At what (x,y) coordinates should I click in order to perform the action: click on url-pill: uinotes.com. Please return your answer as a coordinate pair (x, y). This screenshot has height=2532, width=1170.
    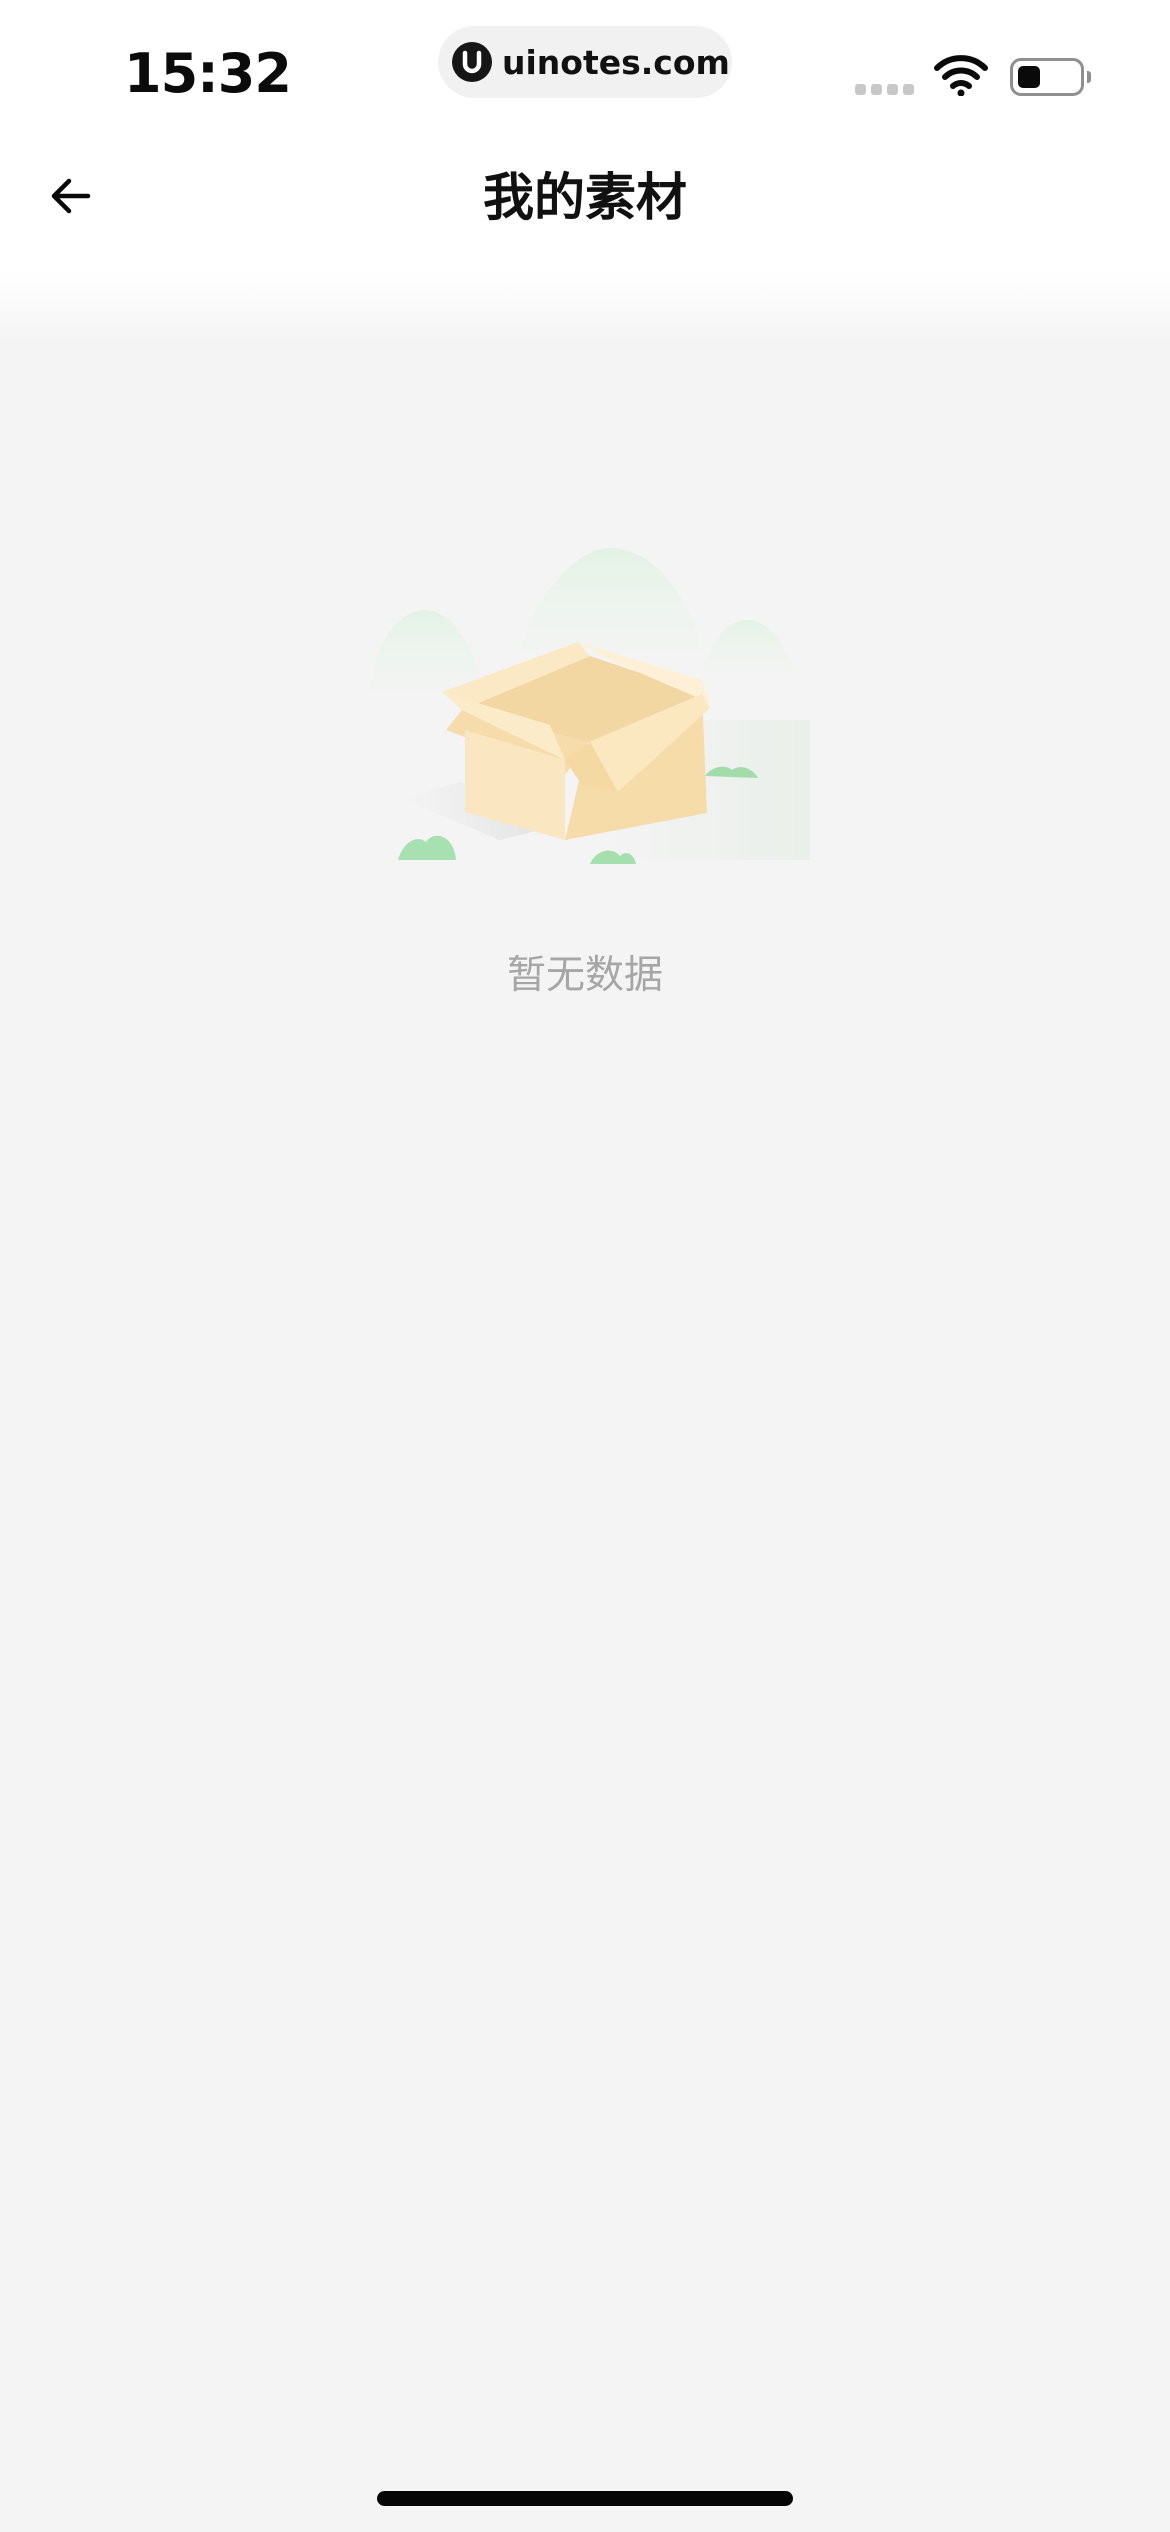
    Looking at the image, I should click on (585, 62).